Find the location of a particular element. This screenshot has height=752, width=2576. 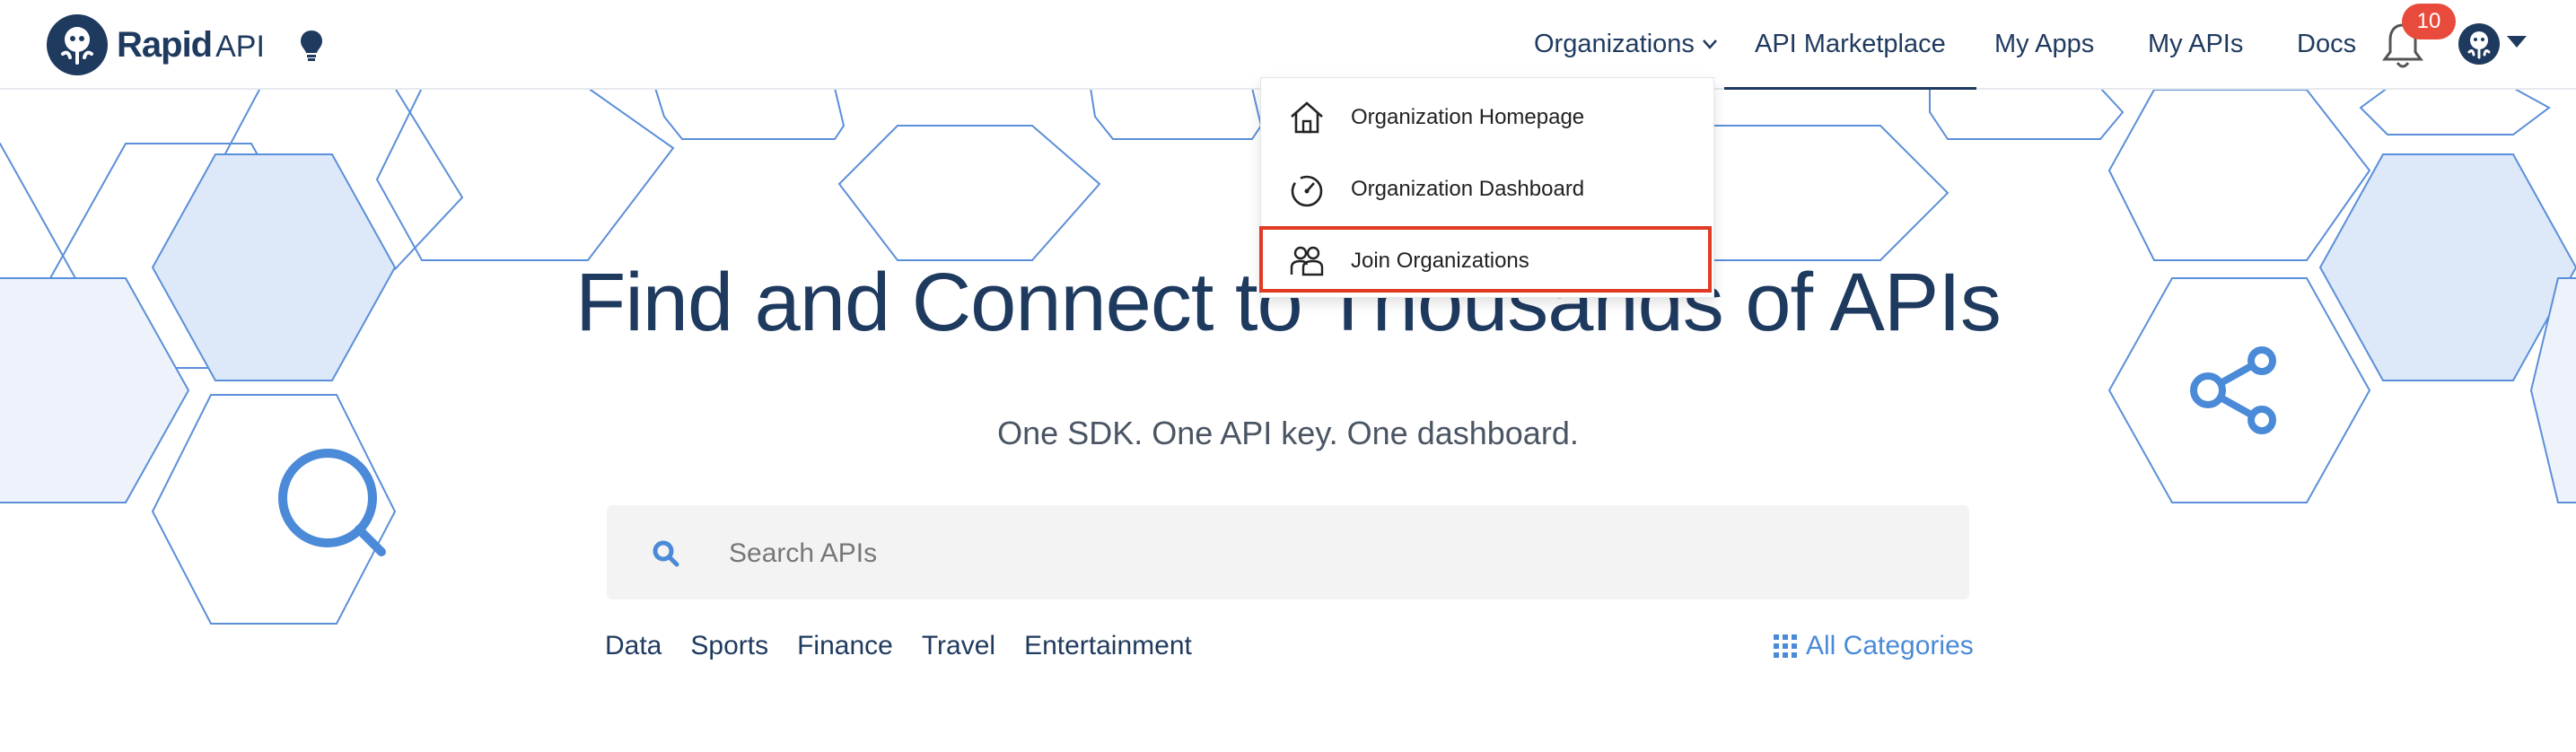

nav-my-apis-label: My APIs is located at coordinates (2196, 43).